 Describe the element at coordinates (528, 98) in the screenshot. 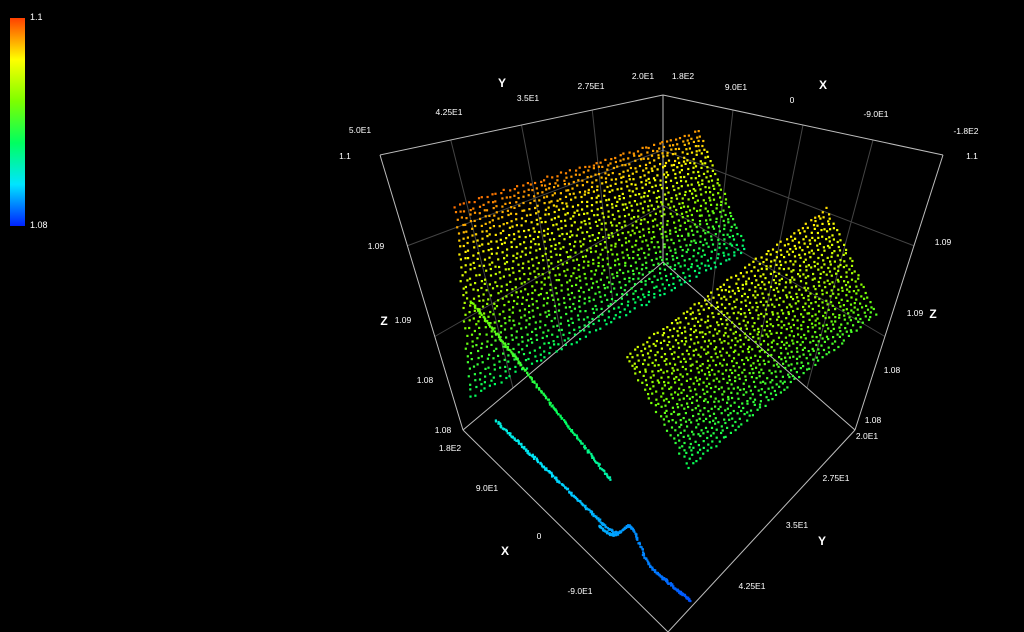

I see `y-tick-label: 3.5E1` at that location.